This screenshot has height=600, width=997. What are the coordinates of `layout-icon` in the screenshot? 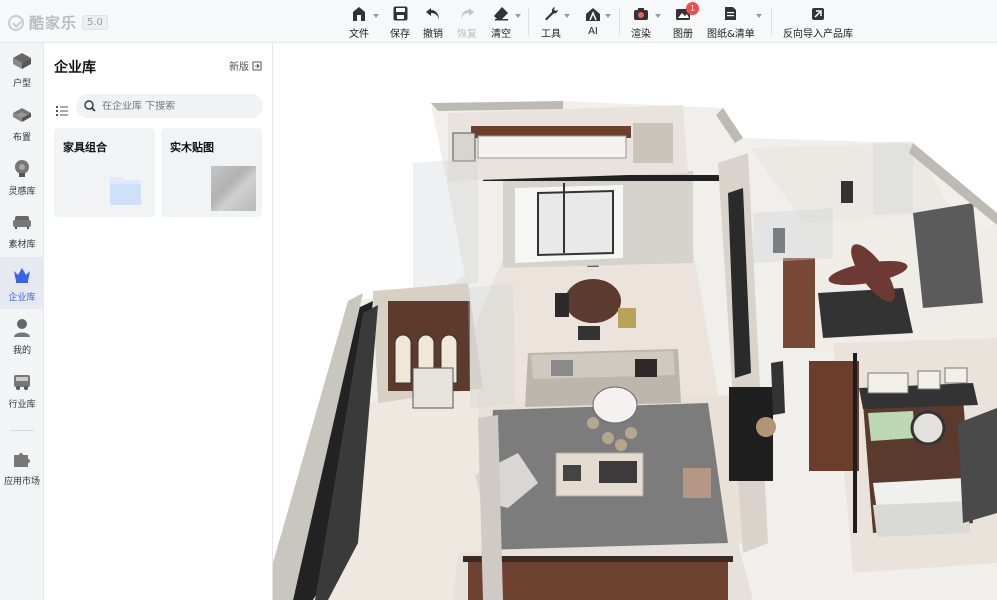 It's located at (22, 115).